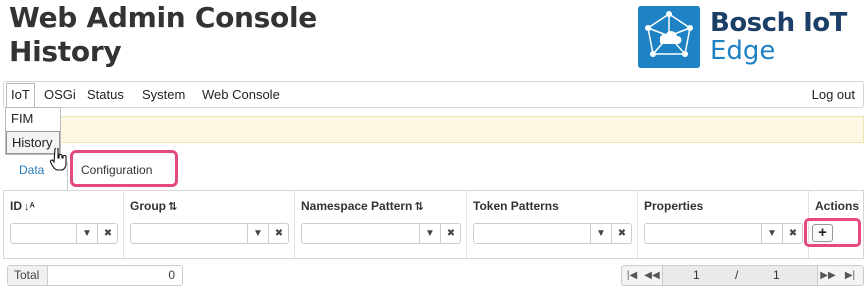 The height and width of the screenshot is (291, 867). What do you see at coordinates (171, 275) in the screenshot?
I see `total-value: 0` at bounding box center [171, 275].